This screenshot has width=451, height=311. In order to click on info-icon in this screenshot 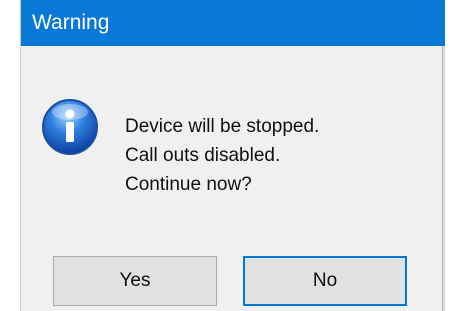, I will do `click(70, 127)`.